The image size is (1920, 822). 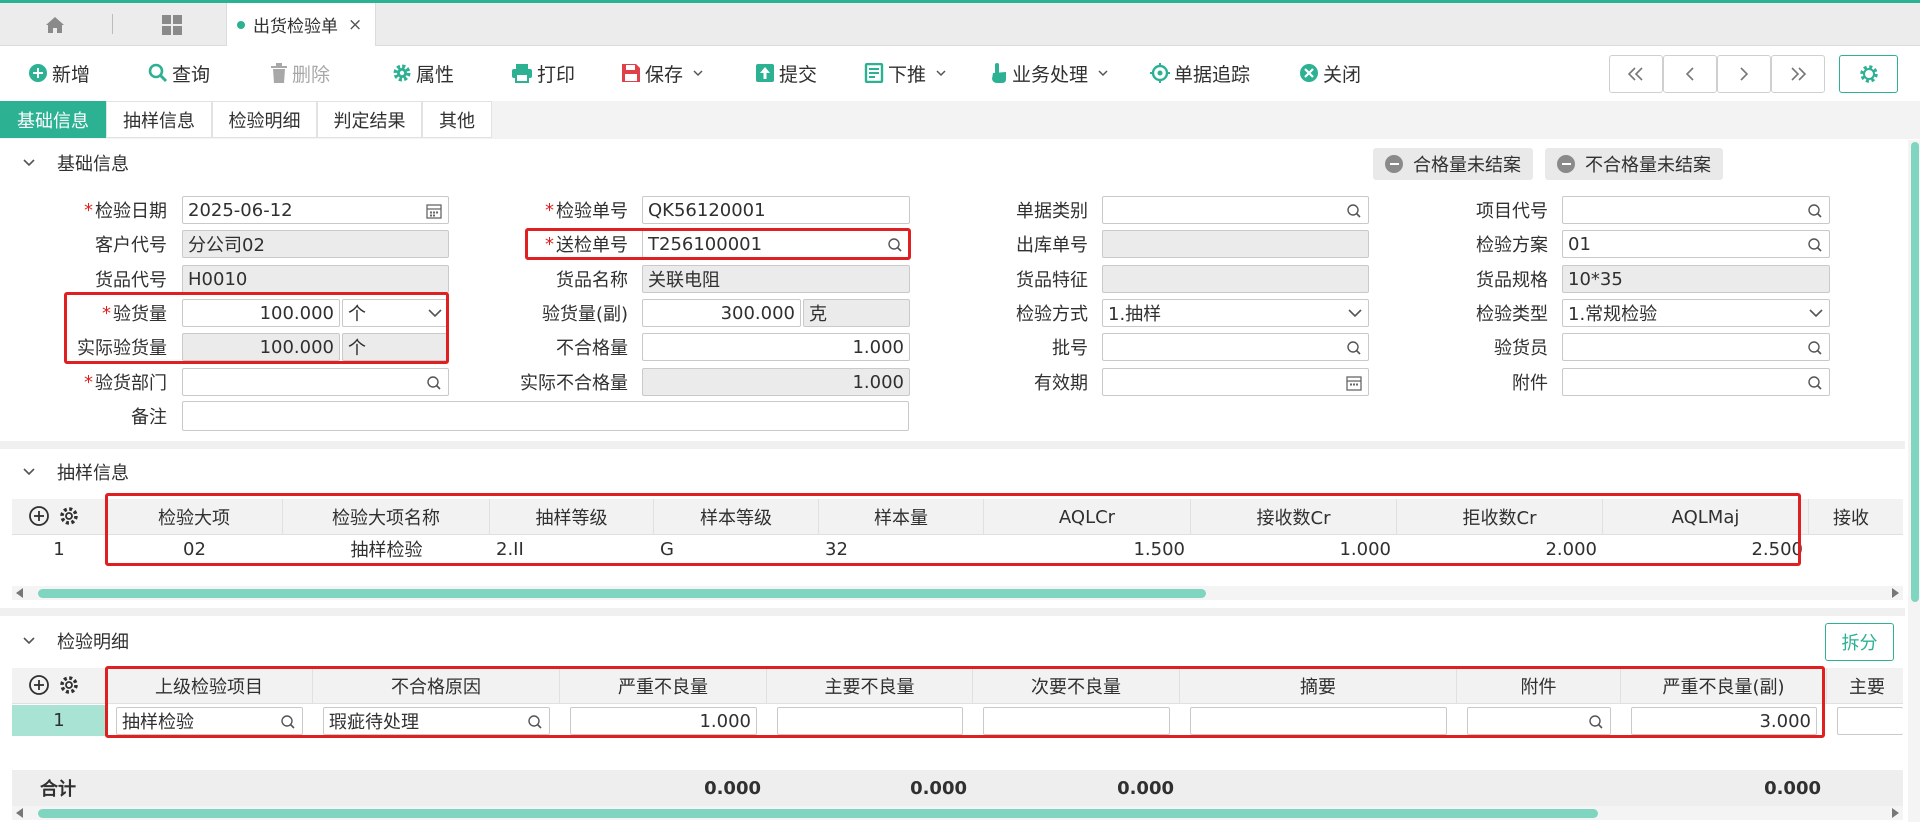 I want to click on next-record-button, so click(x=1744, y=74).